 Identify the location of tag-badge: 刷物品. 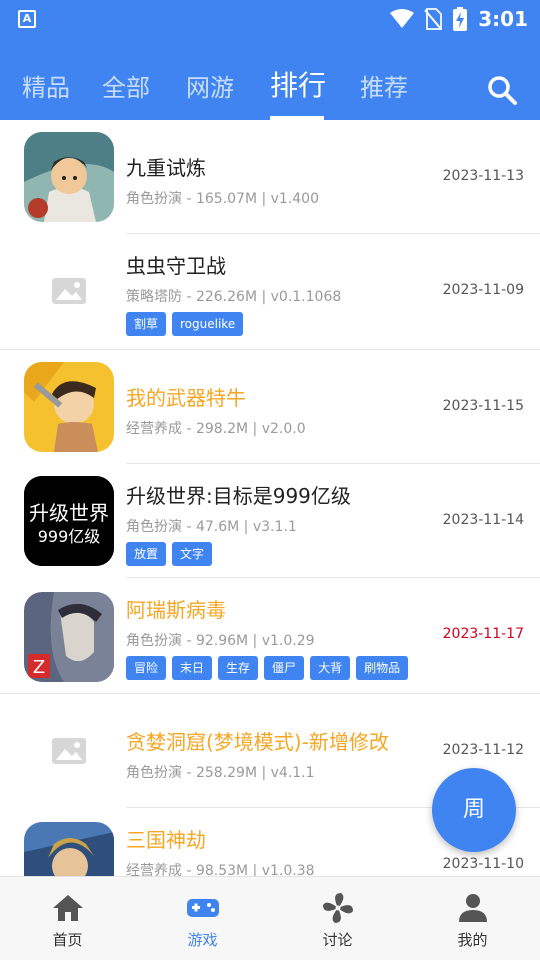
(382, 668).